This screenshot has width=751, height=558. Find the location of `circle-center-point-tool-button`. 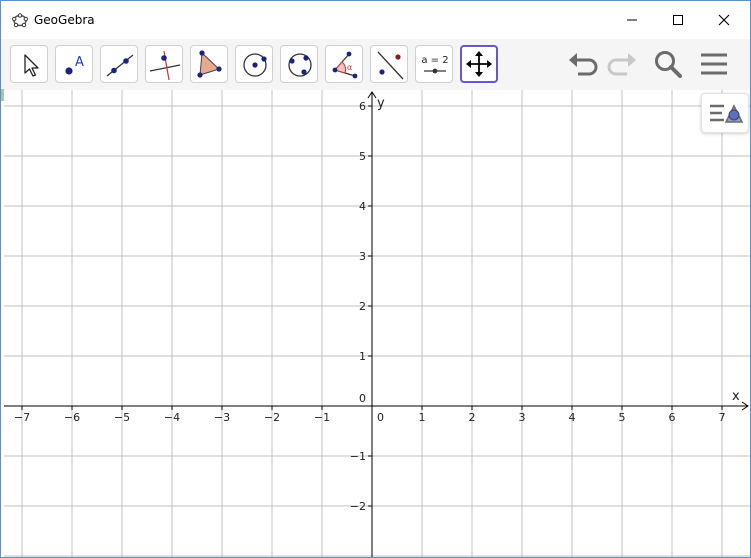

circle-center-point-tool-button is located at coordinates (254, 64).